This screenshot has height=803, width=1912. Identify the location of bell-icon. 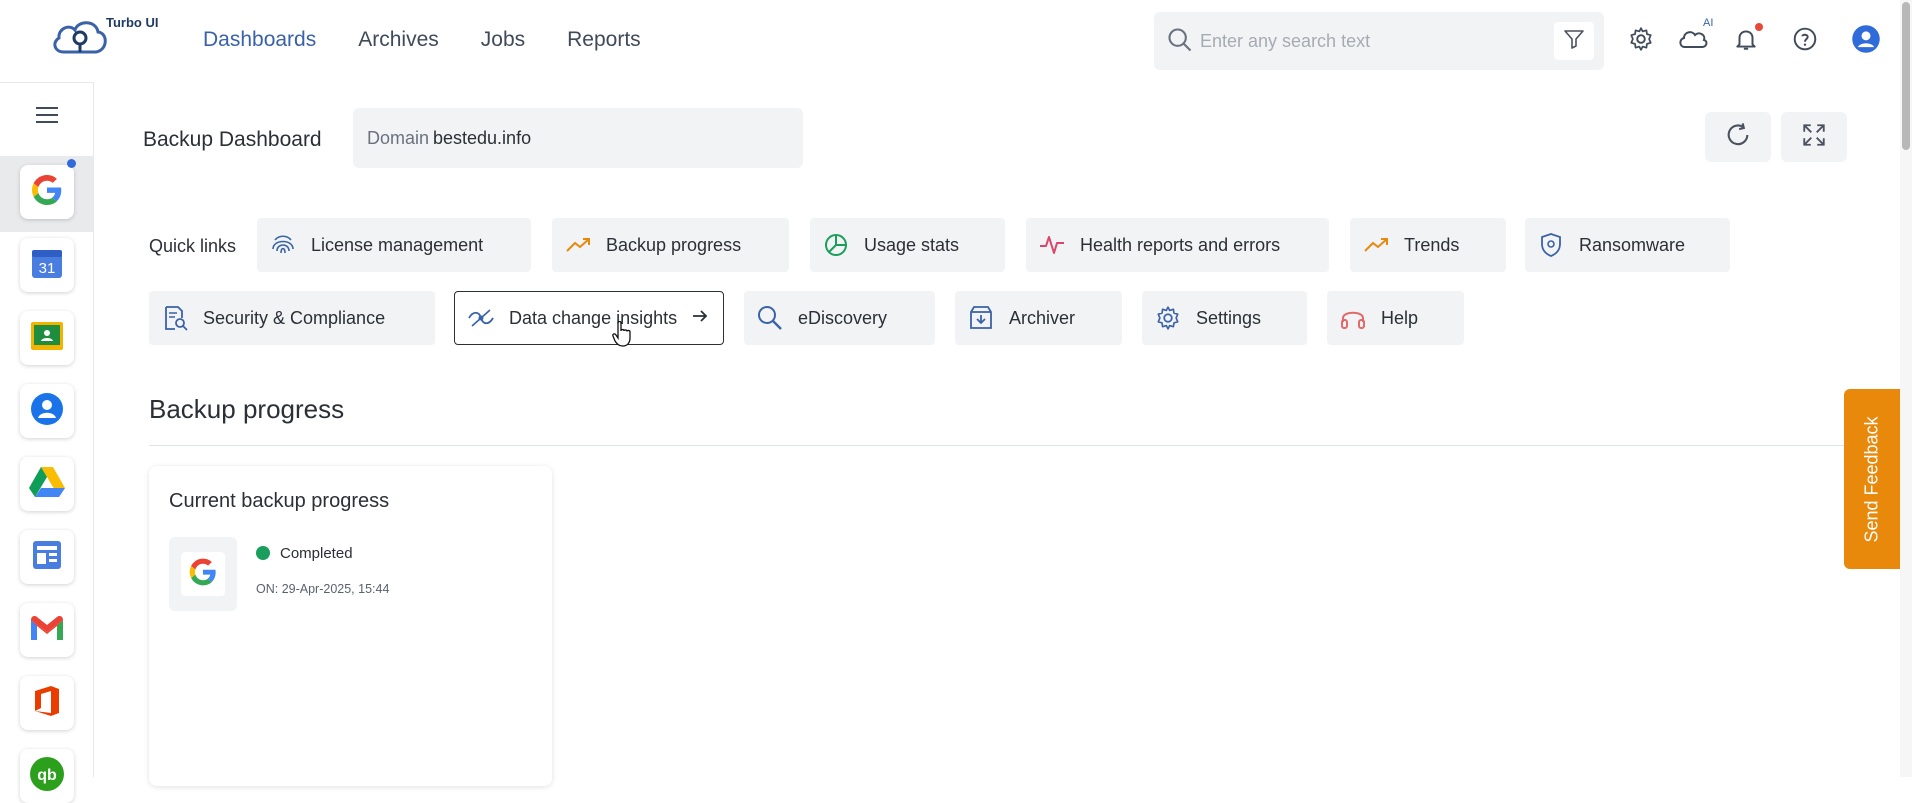
(1746, 41).